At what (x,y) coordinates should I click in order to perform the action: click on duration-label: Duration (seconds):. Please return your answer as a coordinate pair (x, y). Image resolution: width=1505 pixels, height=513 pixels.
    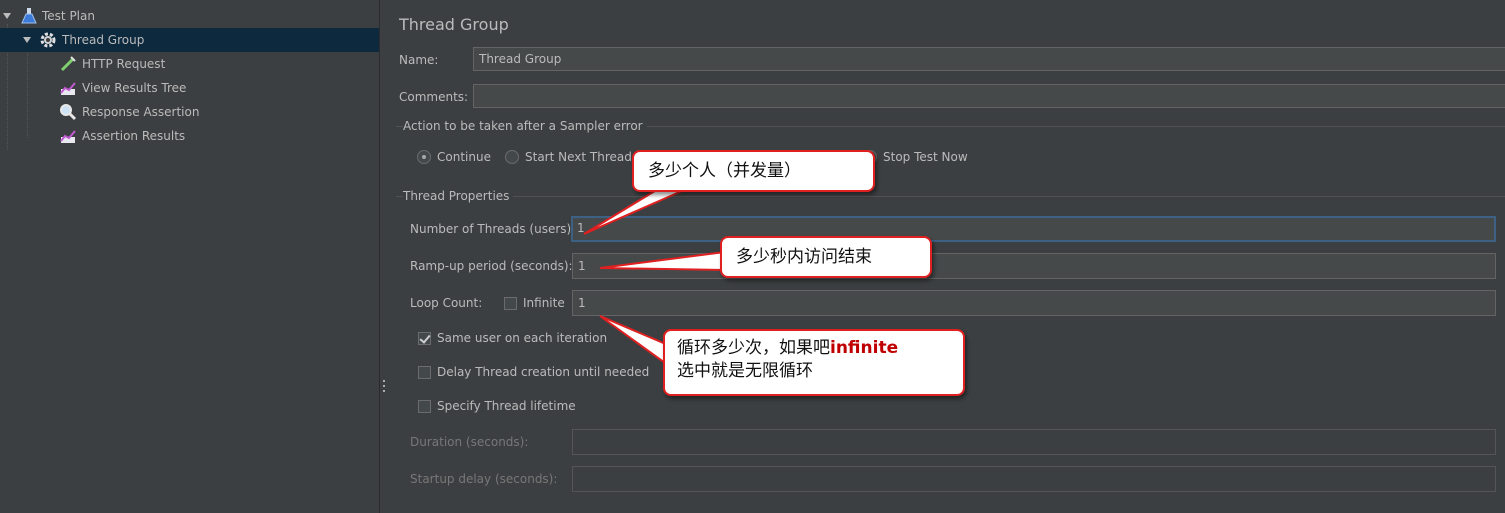
    Looking at the image, I should click on (469, 442).